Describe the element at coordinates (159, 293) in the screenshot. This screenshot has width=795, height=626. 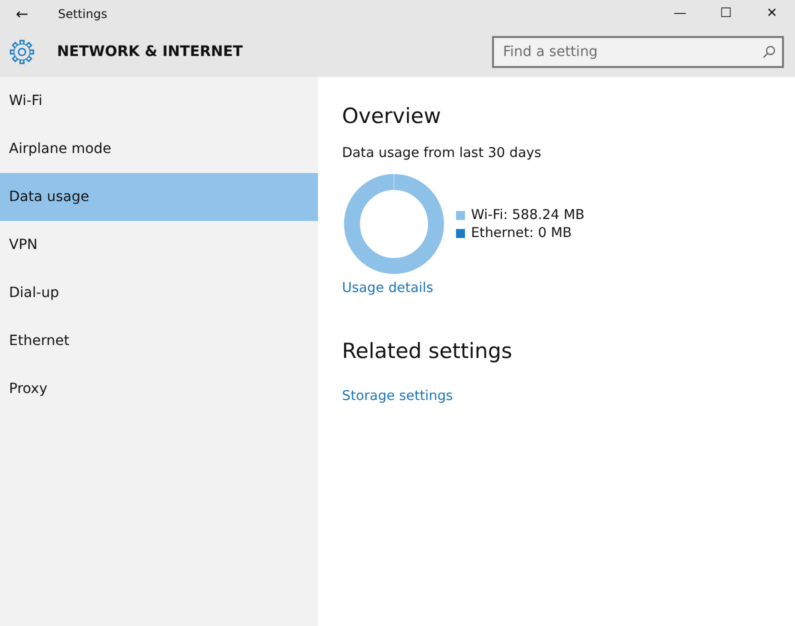
I see `sidebar-item: Dial-up` at that location.